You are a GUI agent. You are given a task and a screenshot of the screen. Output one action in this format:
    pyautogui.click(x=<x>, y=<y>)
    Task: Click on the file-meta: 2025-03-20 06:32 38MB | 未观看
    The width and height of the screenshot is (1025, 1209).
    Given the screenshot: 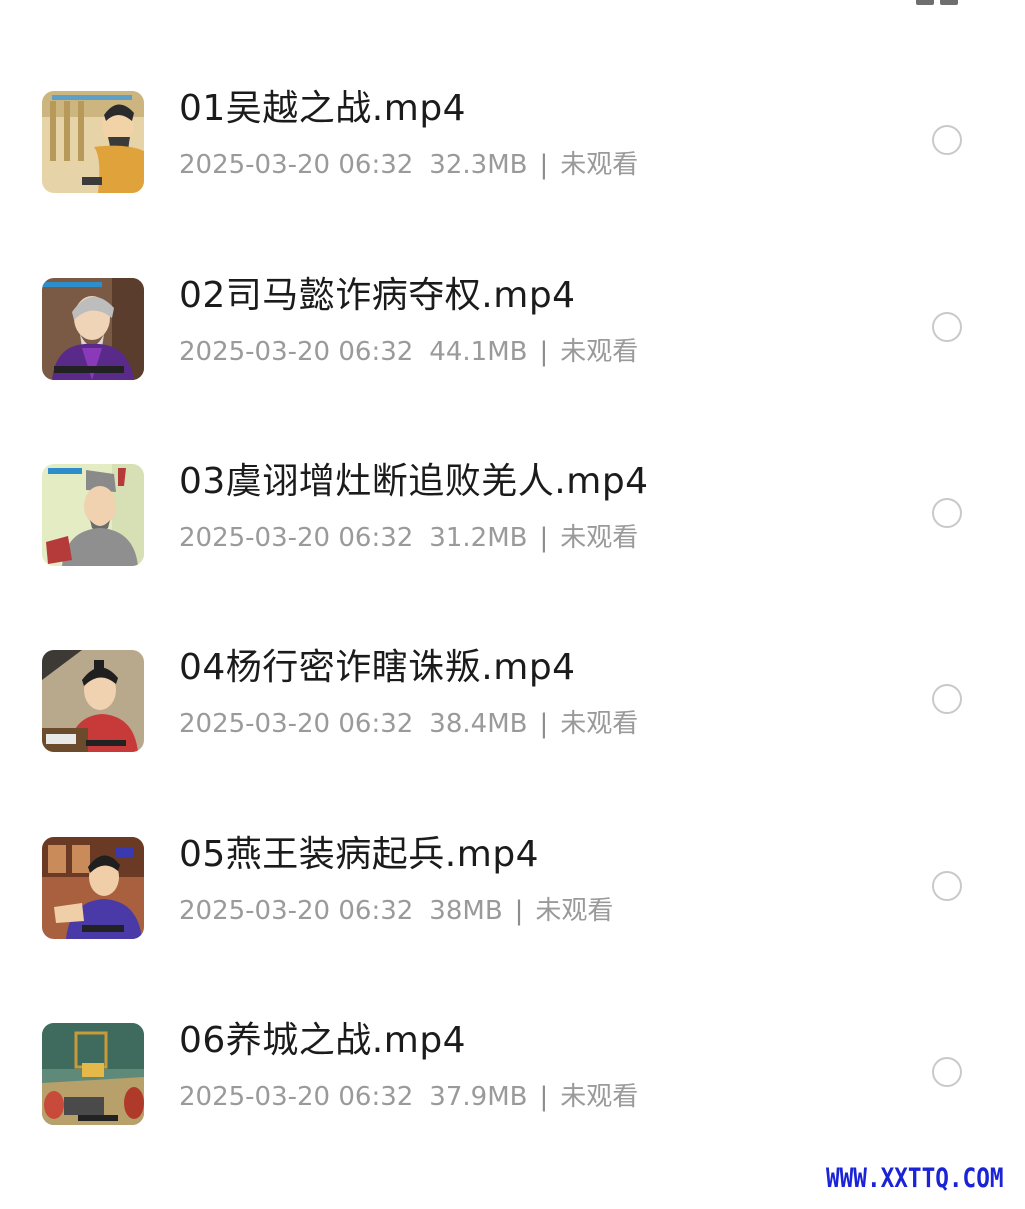 What is the action you would take?
    pyautogui.click(x=396, y=911)
    